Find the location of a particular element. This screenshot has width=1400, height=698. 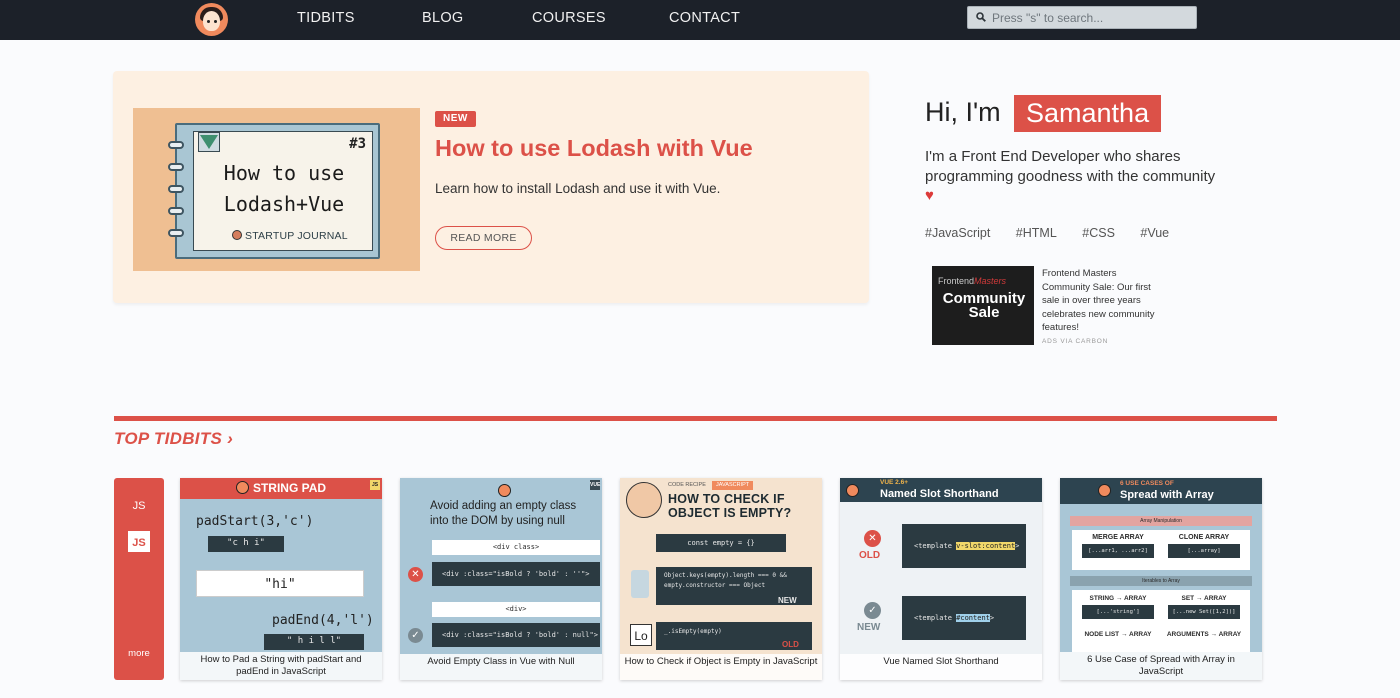

new-badge: NEW is located at coordinates (455, 119).